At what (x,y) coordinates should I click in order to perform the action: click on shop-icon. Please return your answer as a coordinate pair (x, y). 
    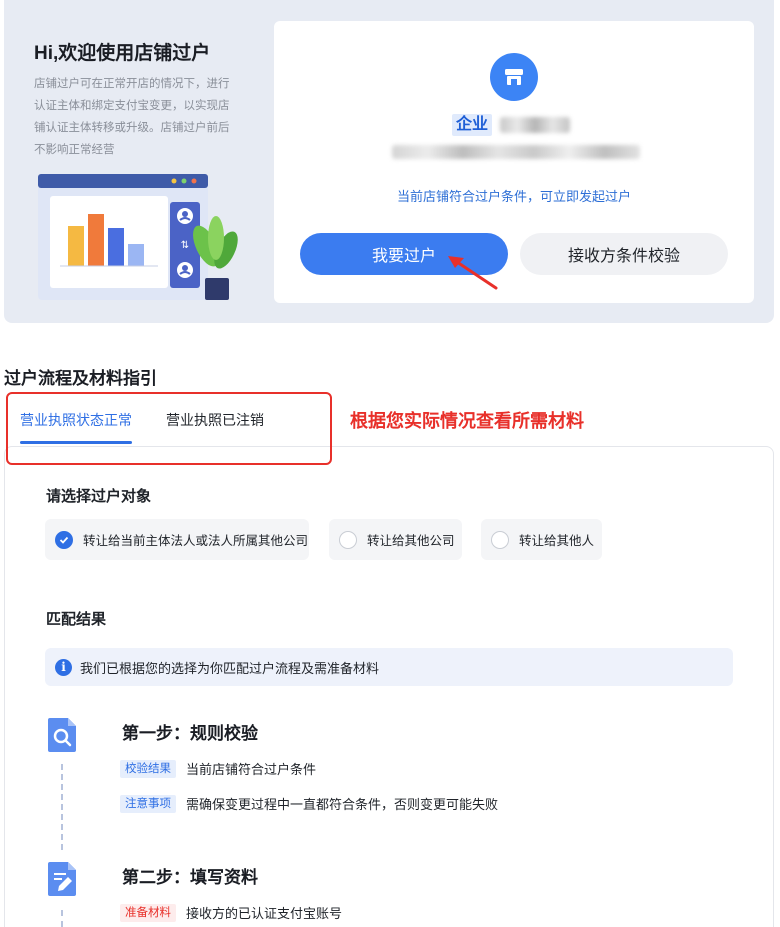
    Looking at the image, I should click on (514, 77).